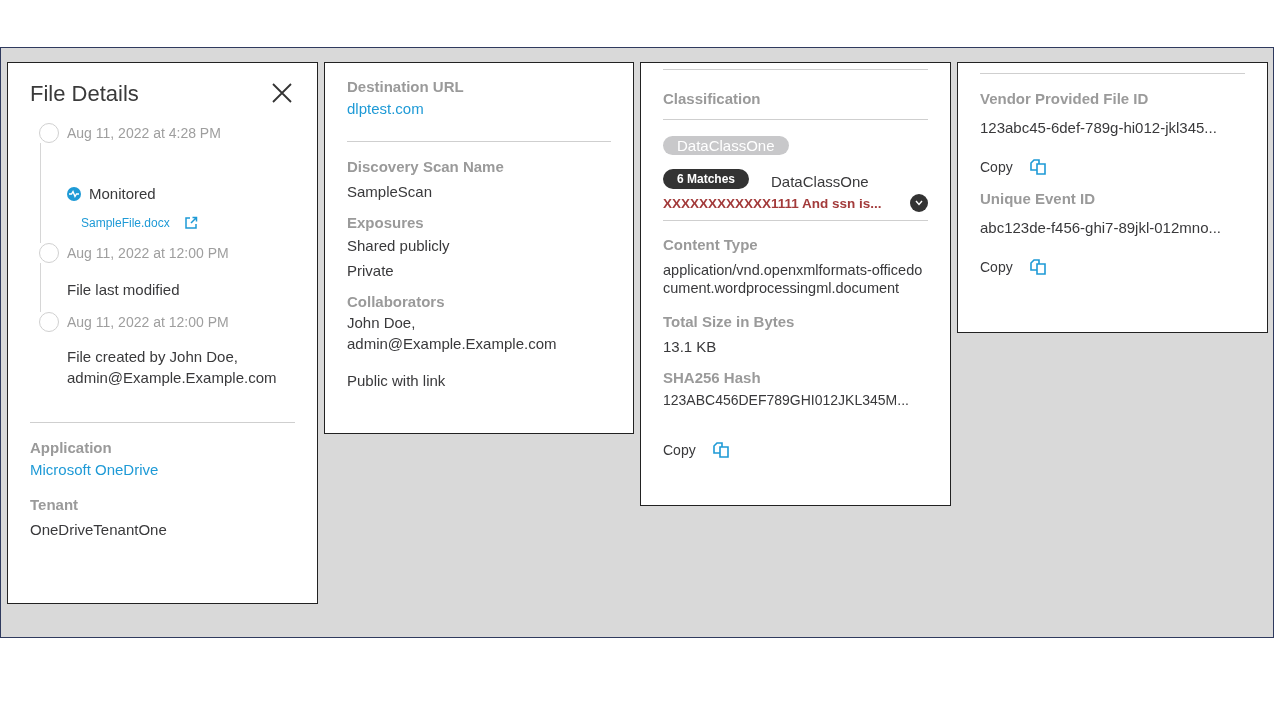 Image resolution: width=1280 pixels, height=720 pixels. I want to click on field-value: Shared publicly, so click(399, 246).